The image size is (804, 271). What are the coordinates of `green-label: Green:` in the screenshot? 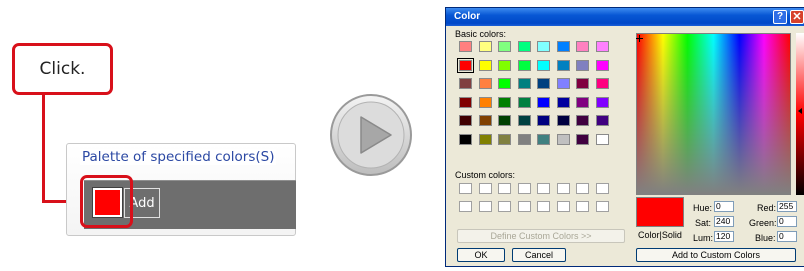 It's located at (763, 223).